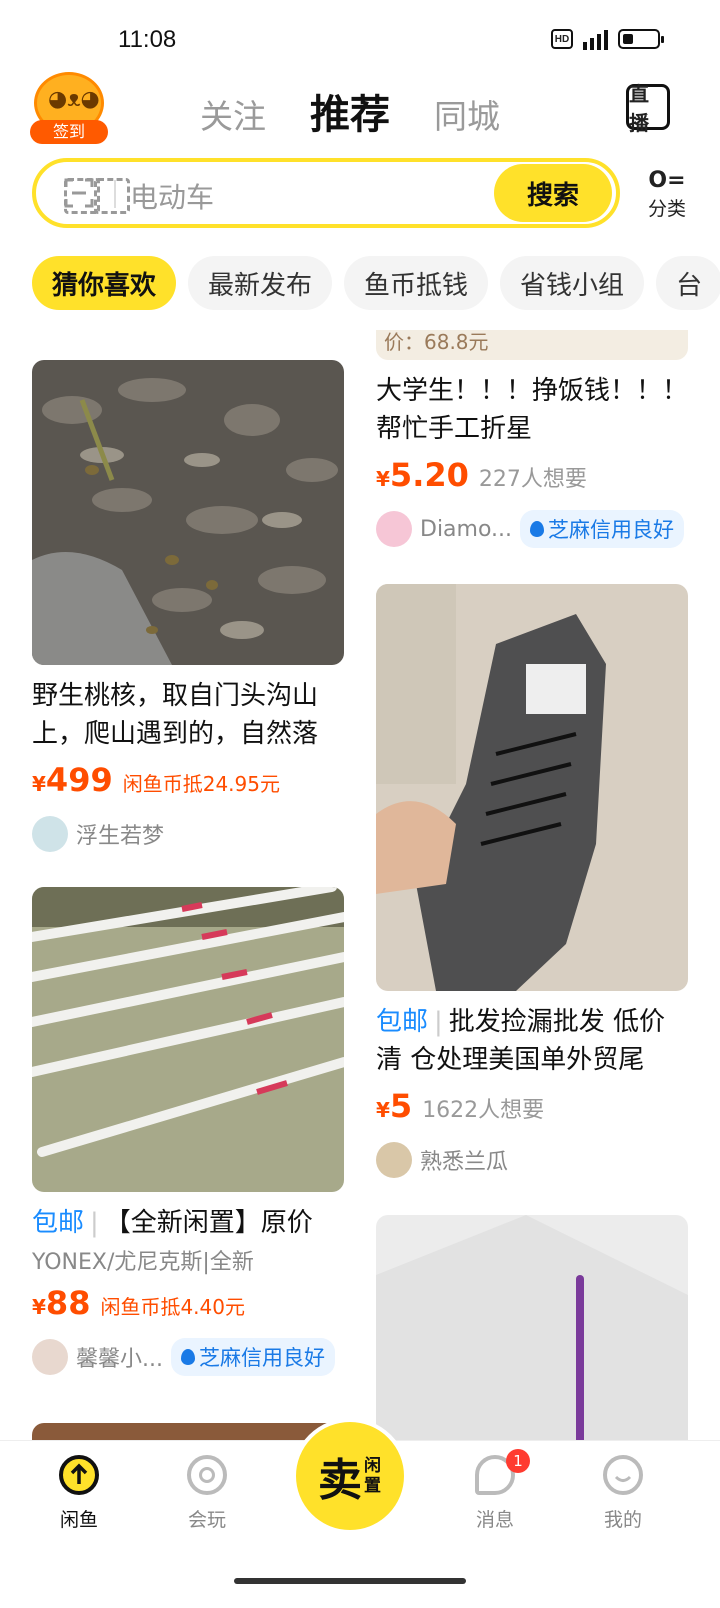 The image size is (720, 1608). Describe the element at coordinates (372, 1476) in the screenshot. I see `sell-sublabel: 闲置` at that location.